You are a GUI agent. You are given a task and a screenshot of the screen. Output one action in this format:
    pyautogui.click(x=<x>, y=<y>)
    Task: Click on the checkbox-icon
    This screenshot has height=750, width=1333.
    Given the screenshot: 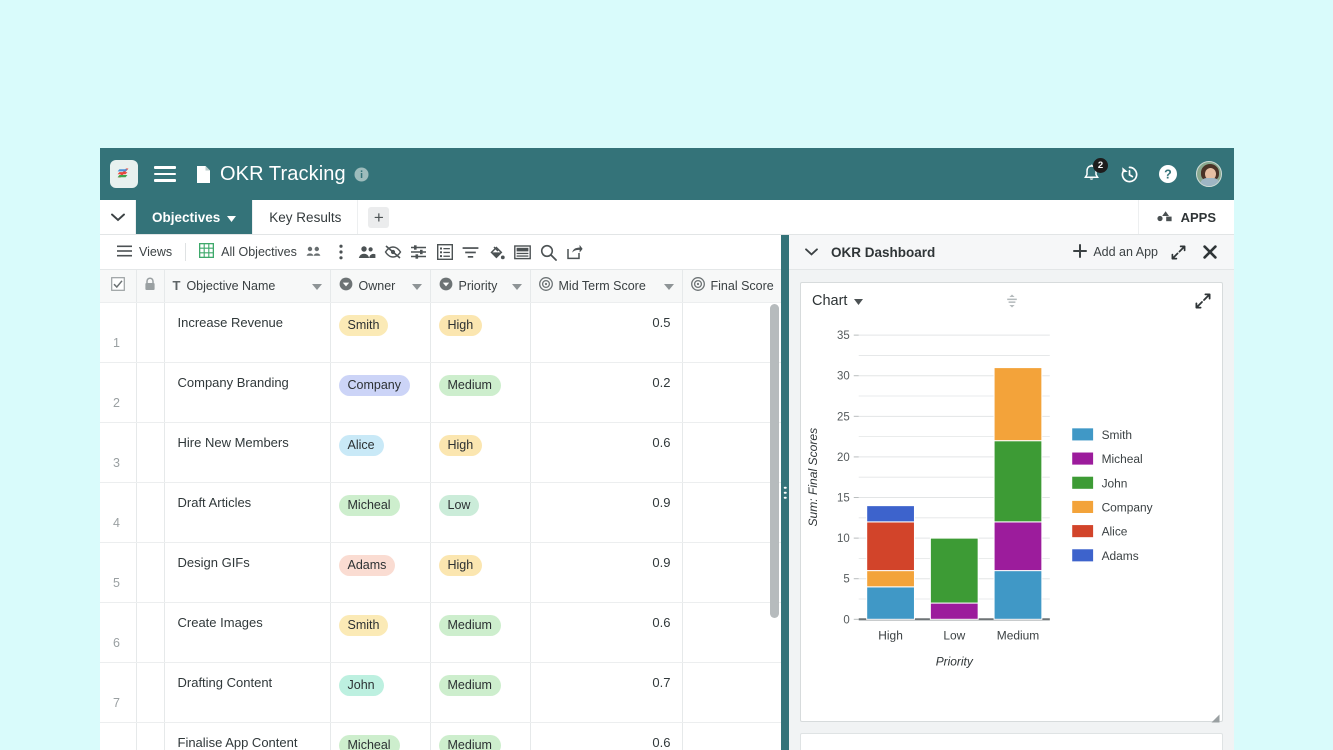 What is the action you would take?
    pyautogui.click(x=117, y=285)
    